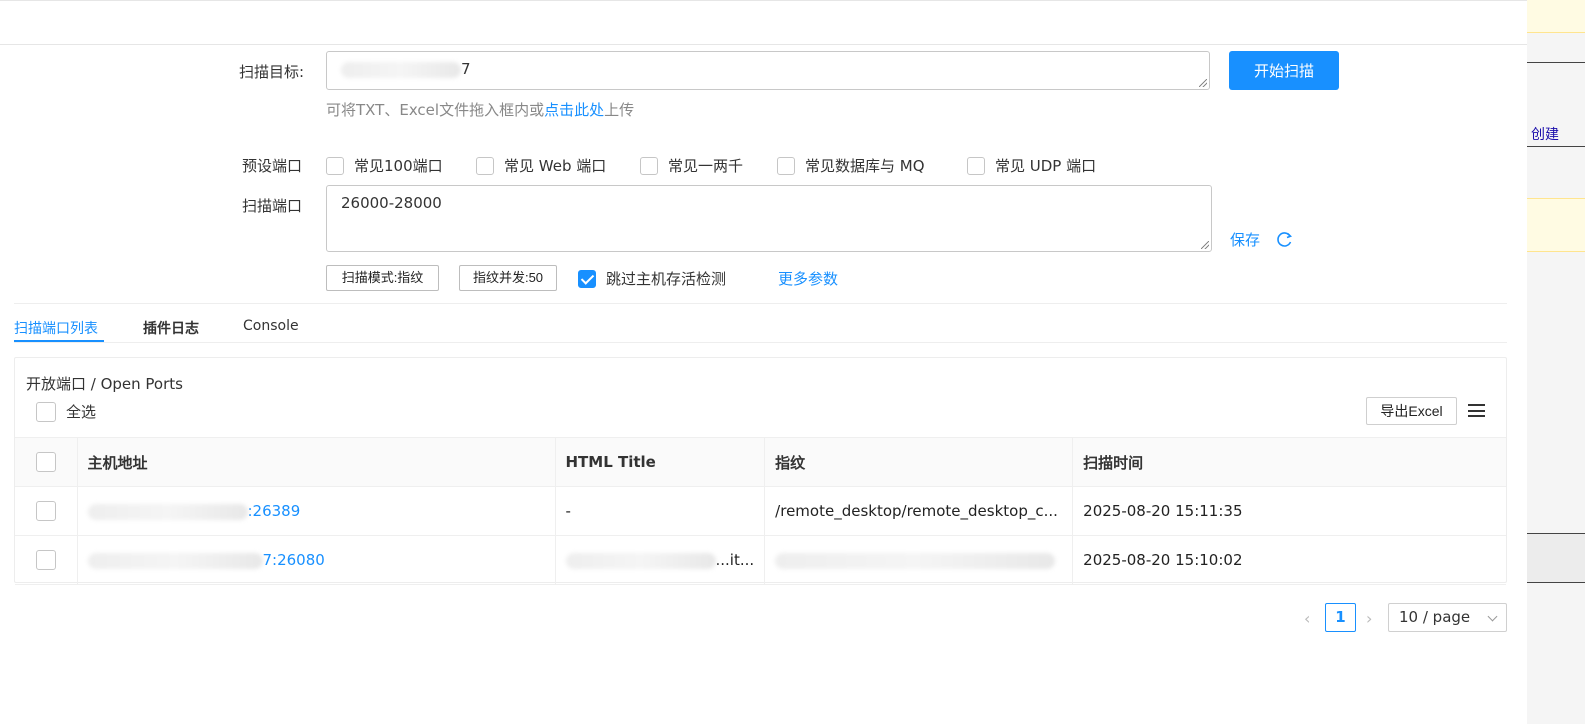 Image resolution: width=1585 pixels, height=724 pixels. Describe the element at coordinates (660, 511) in the screenshot. I see `html-title-cell: -` at that location.